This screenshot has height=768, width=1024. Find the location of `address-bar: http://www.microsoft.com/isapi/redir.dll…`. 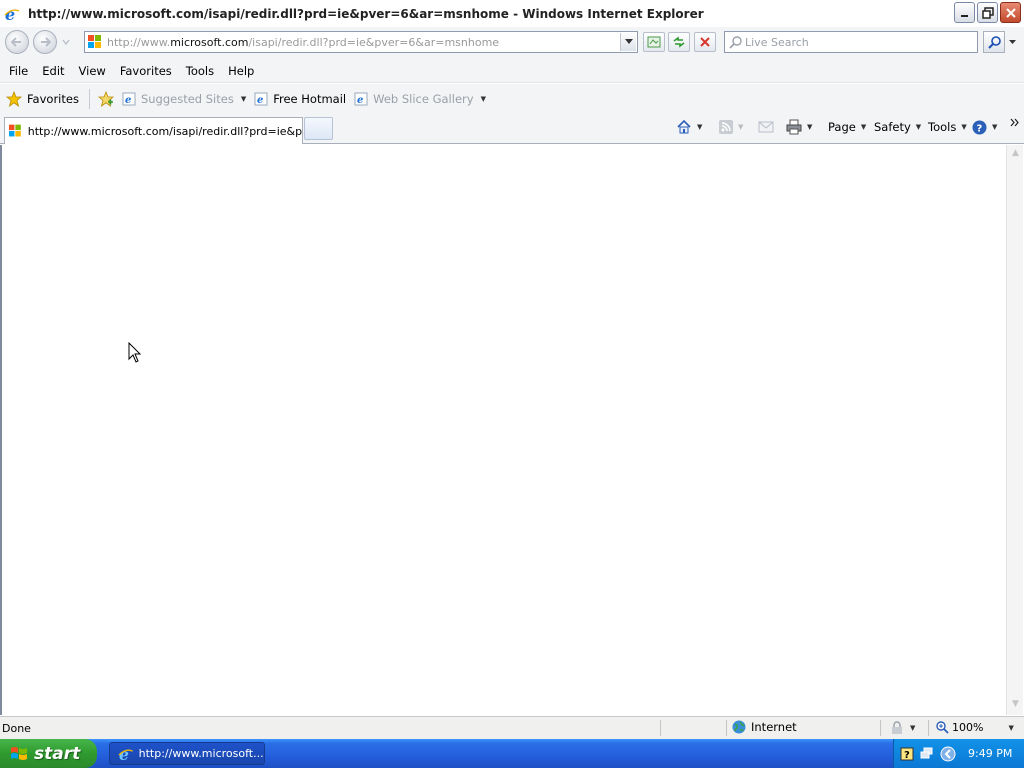

address-bar: http://www.microsoft.com/isapi/redir.dll… is located at coordinates (361, 42).